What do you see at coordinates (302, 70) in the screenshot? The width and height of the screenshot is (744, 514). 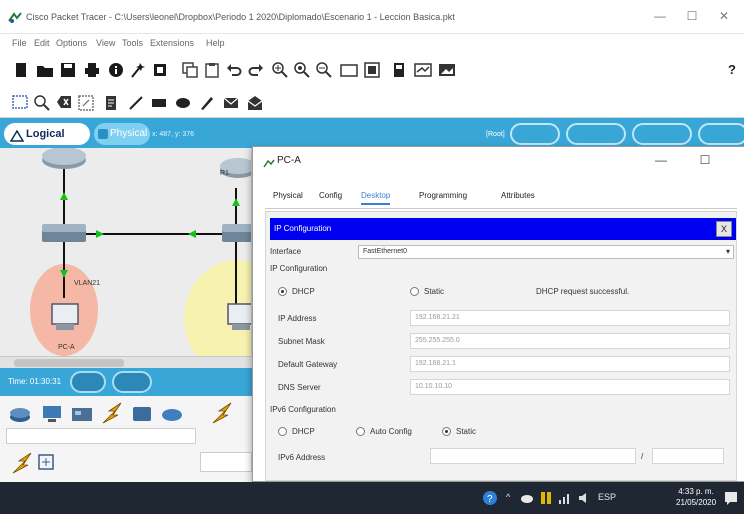 I see `zoom-reset-icon` at bounding box center [302, 70].